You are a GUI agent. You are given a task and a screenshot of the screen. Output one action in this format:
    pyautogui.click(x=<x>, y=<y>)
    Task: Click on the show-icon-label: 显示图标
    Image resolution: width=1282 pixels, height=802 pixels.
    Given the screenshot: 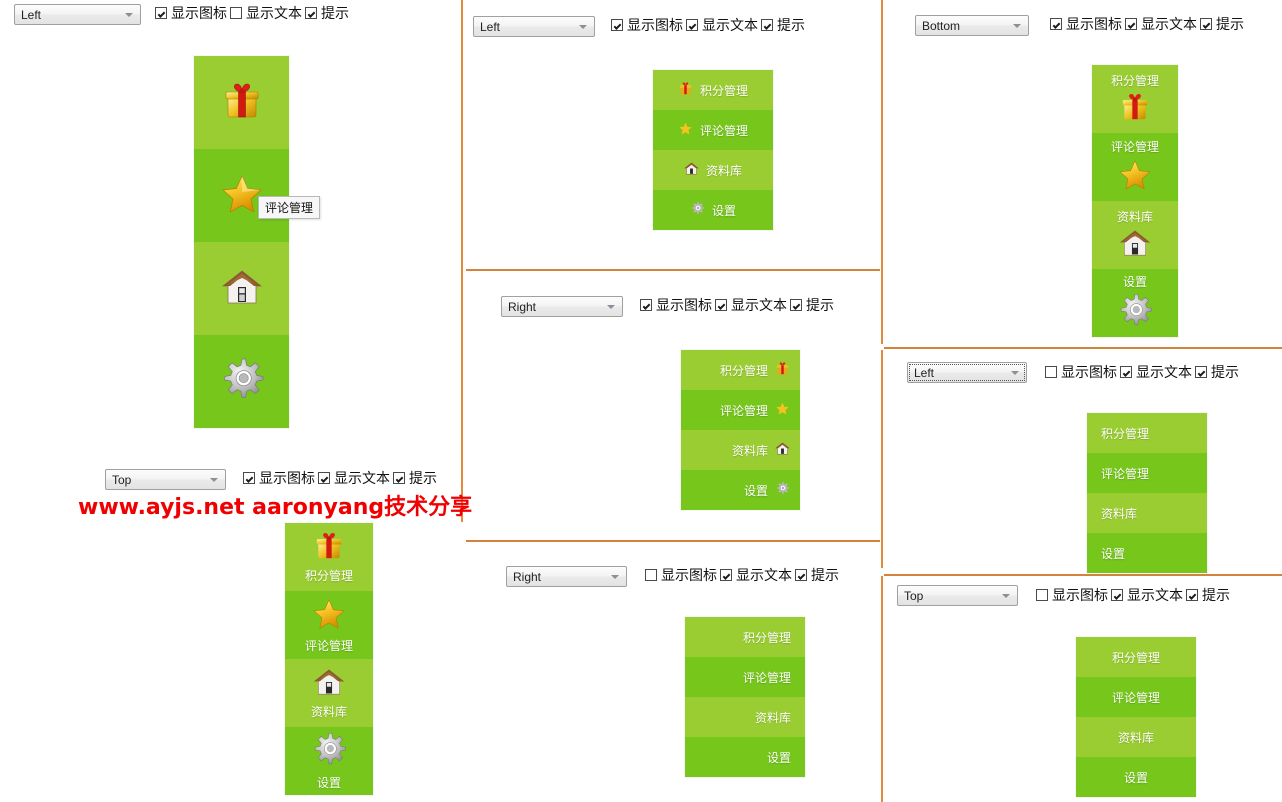 What is the action you would take?
    pyautogui.click(x=689, y=576)
    